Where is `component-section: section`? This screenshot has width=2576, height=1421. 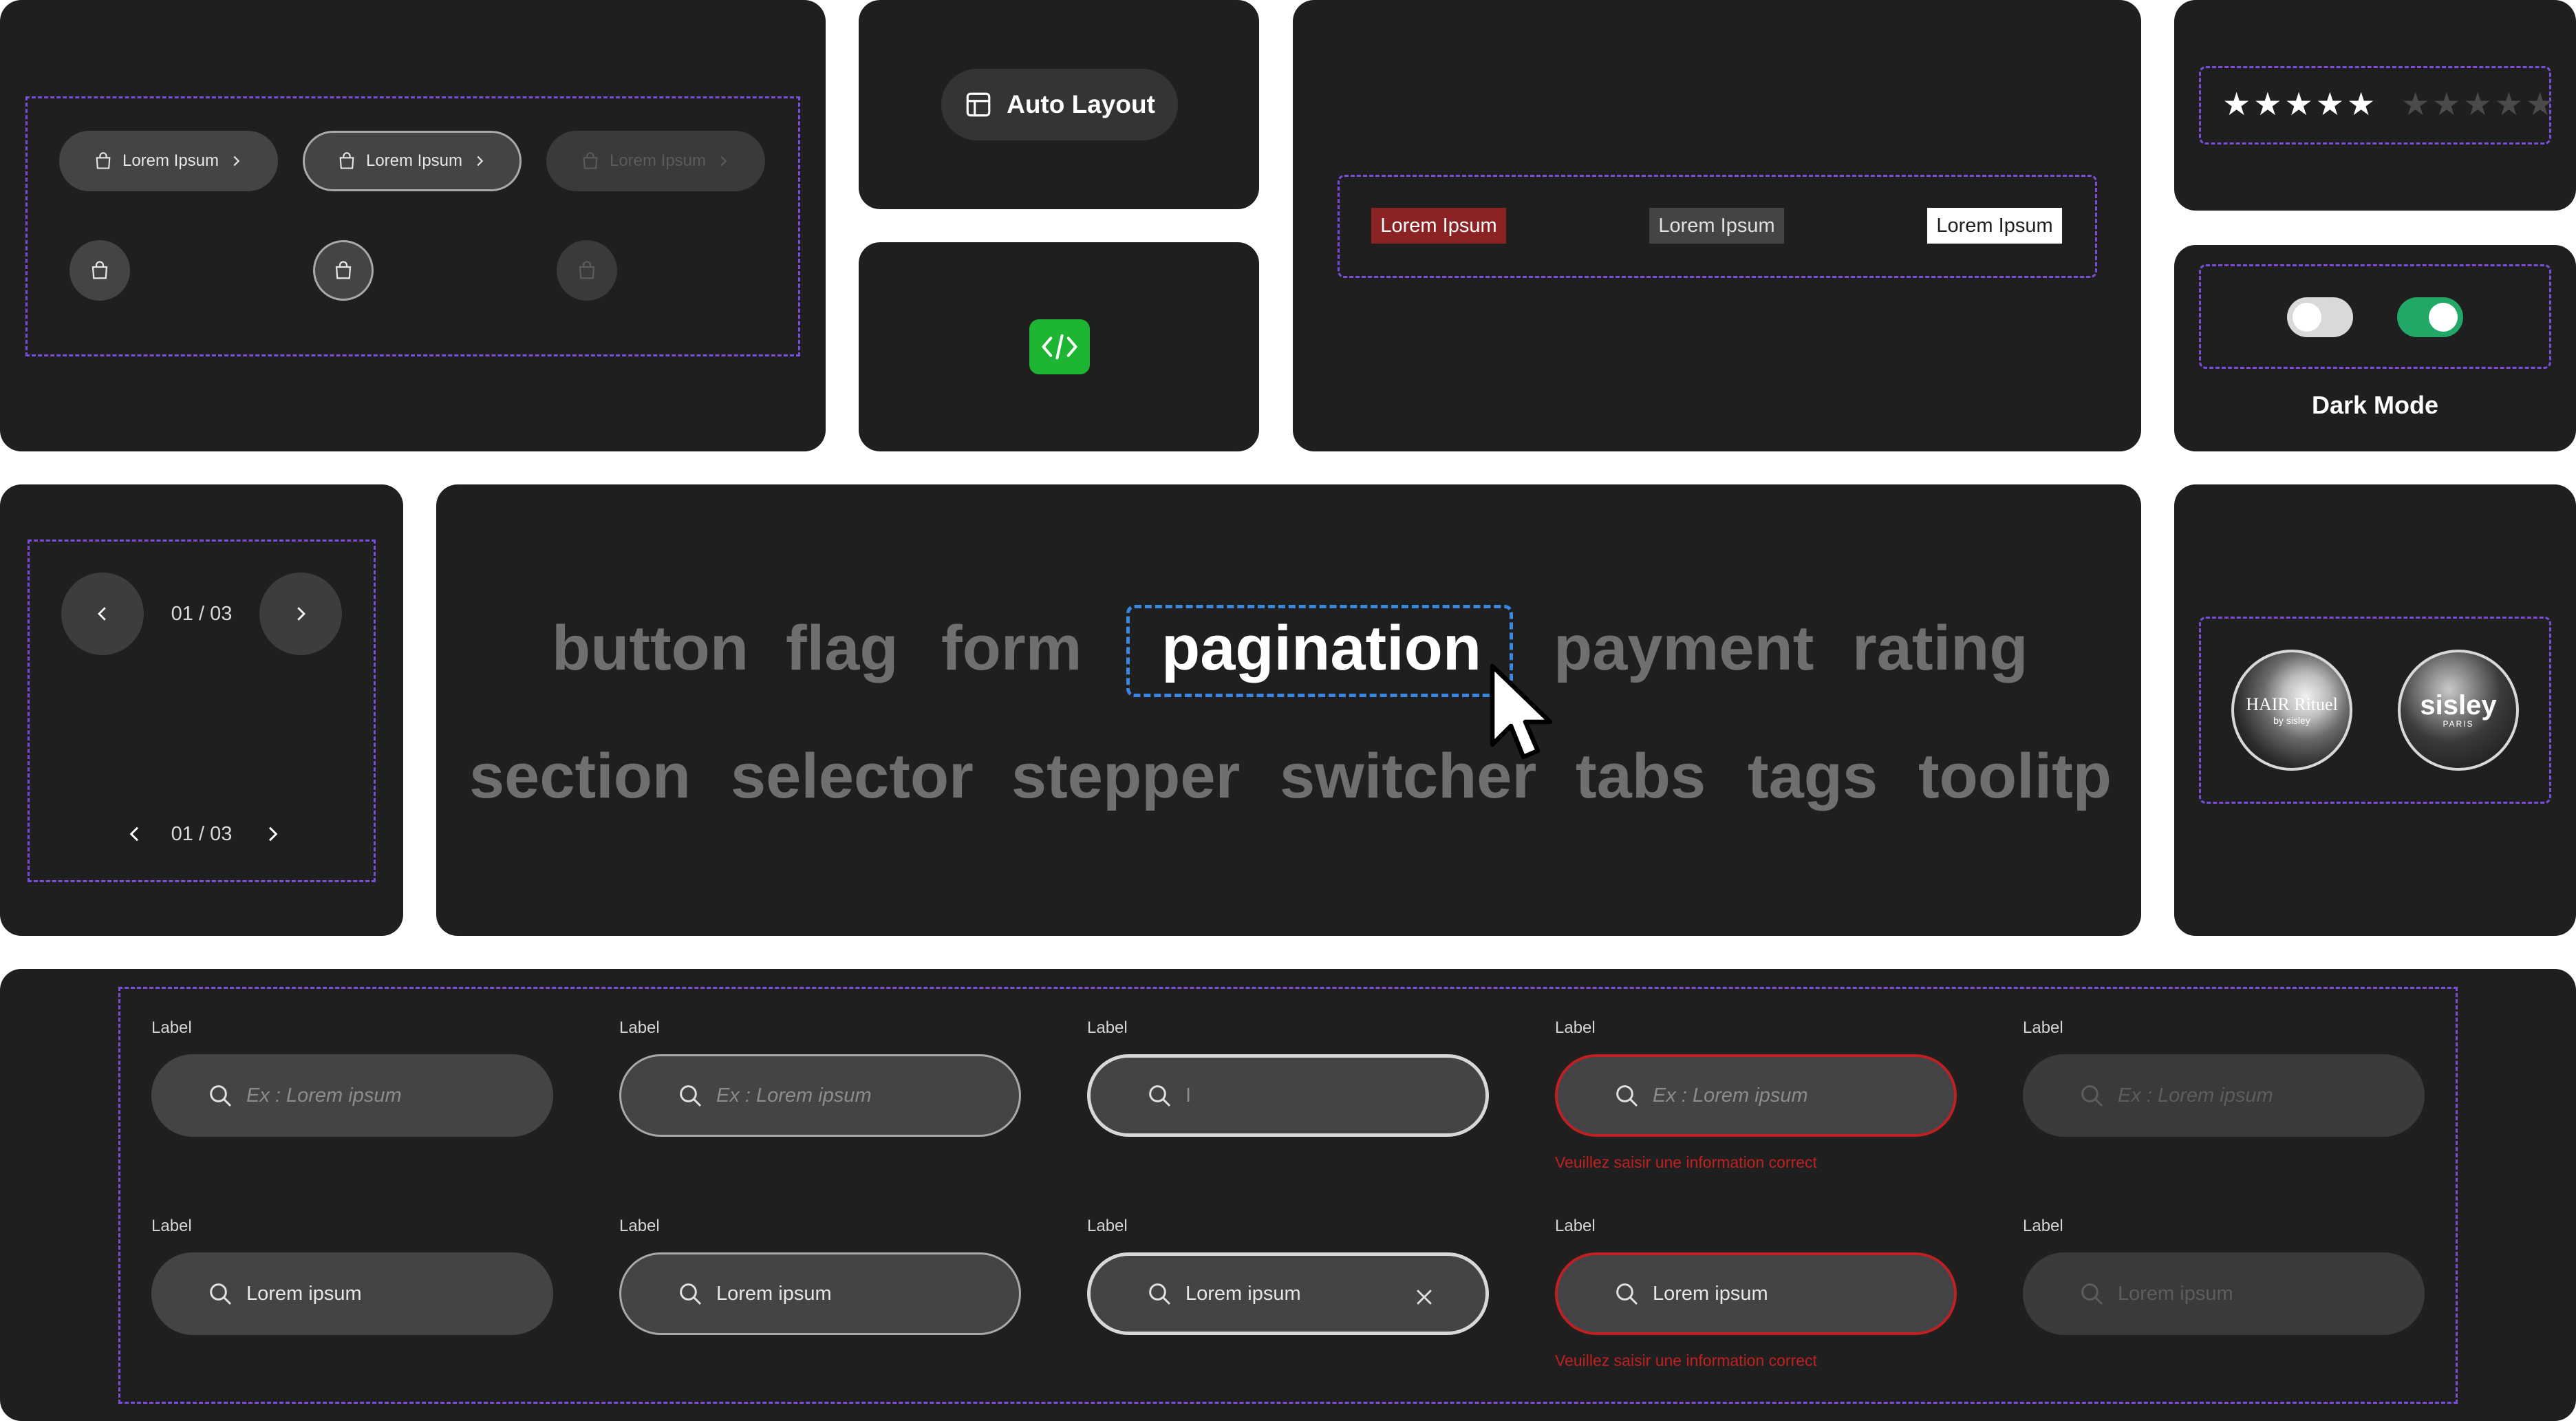 component-section: section is located at coordinates (580, 776).